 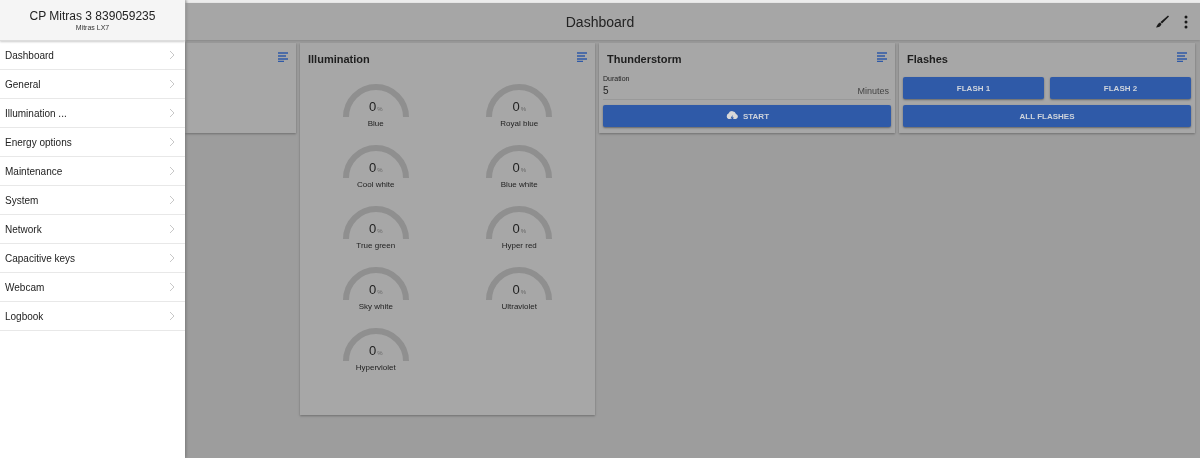 I want to click on card-title: Illumination, so click(x=339, y=59).